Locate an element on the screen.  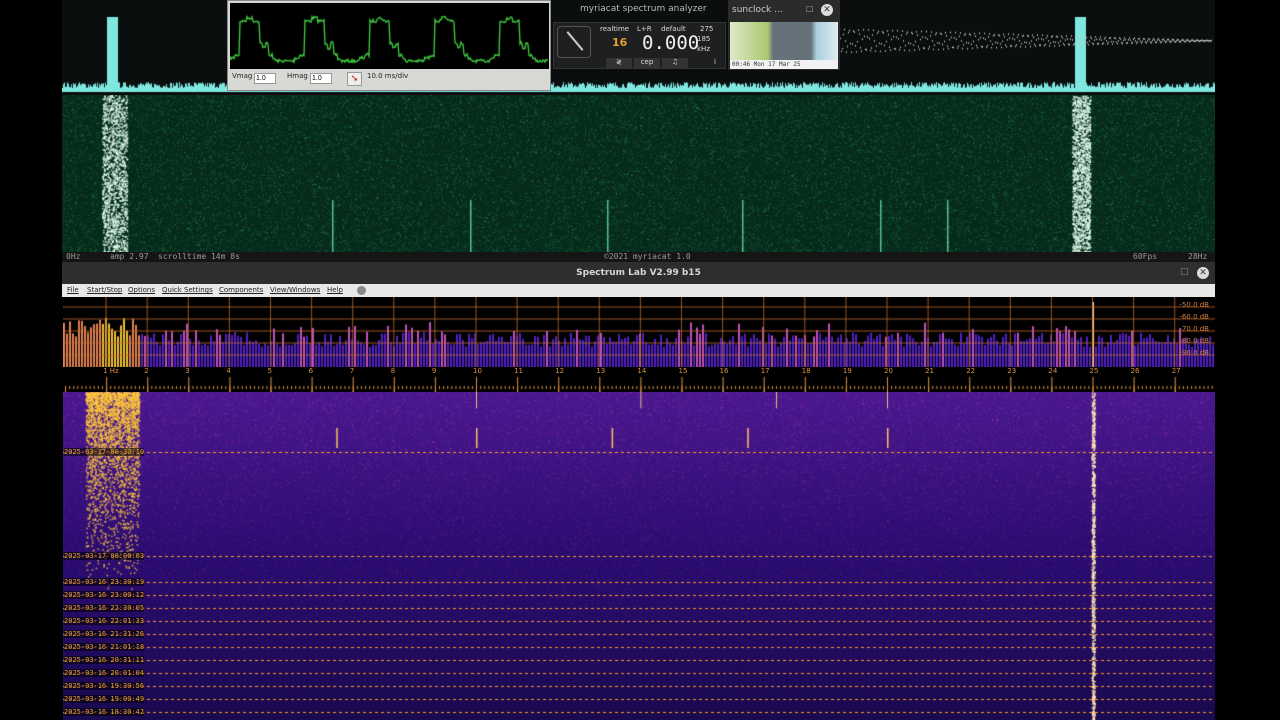
cursor-tool-button: ➘ is located at coordinates (354, 79).